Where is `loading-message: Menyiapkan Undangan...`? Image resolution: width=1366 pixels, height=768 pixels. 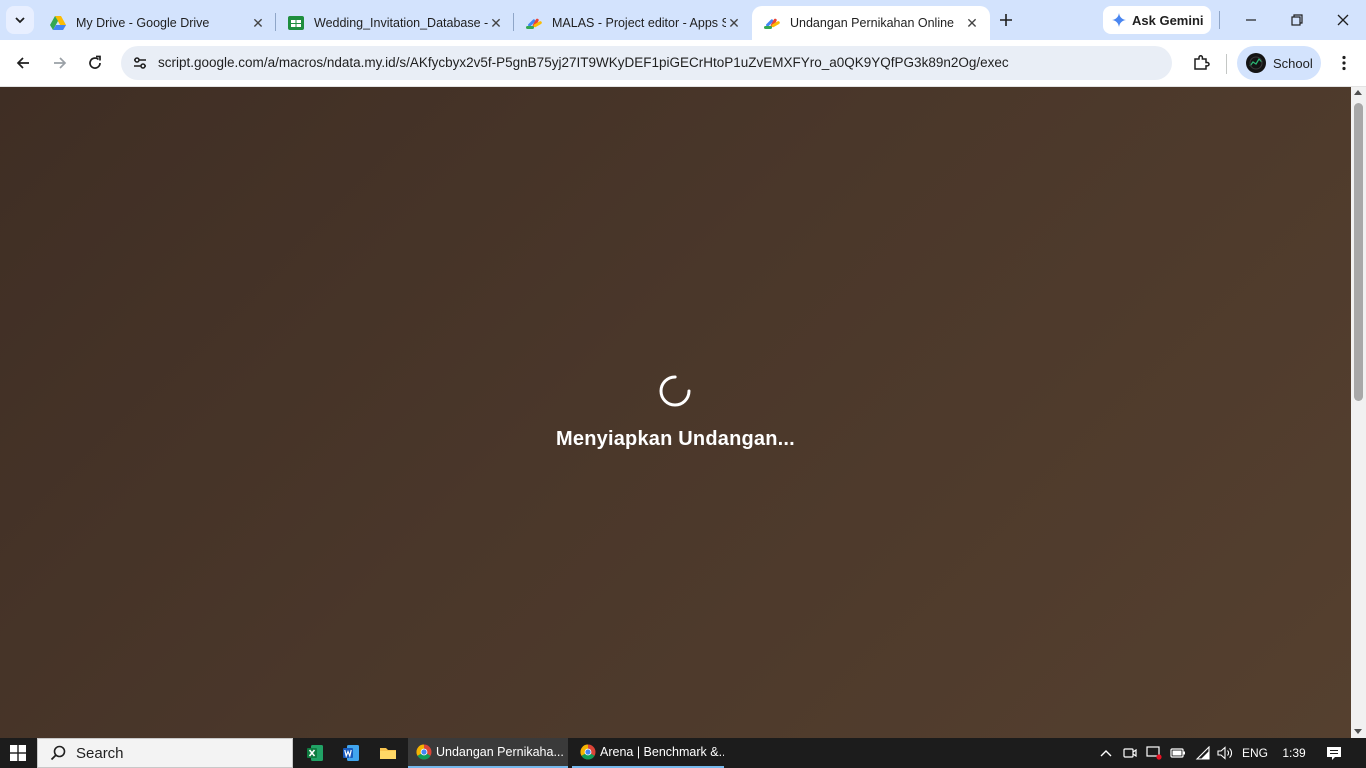 loading-message: Menyiapkan Undangan... is located at coordinates (675, 439).